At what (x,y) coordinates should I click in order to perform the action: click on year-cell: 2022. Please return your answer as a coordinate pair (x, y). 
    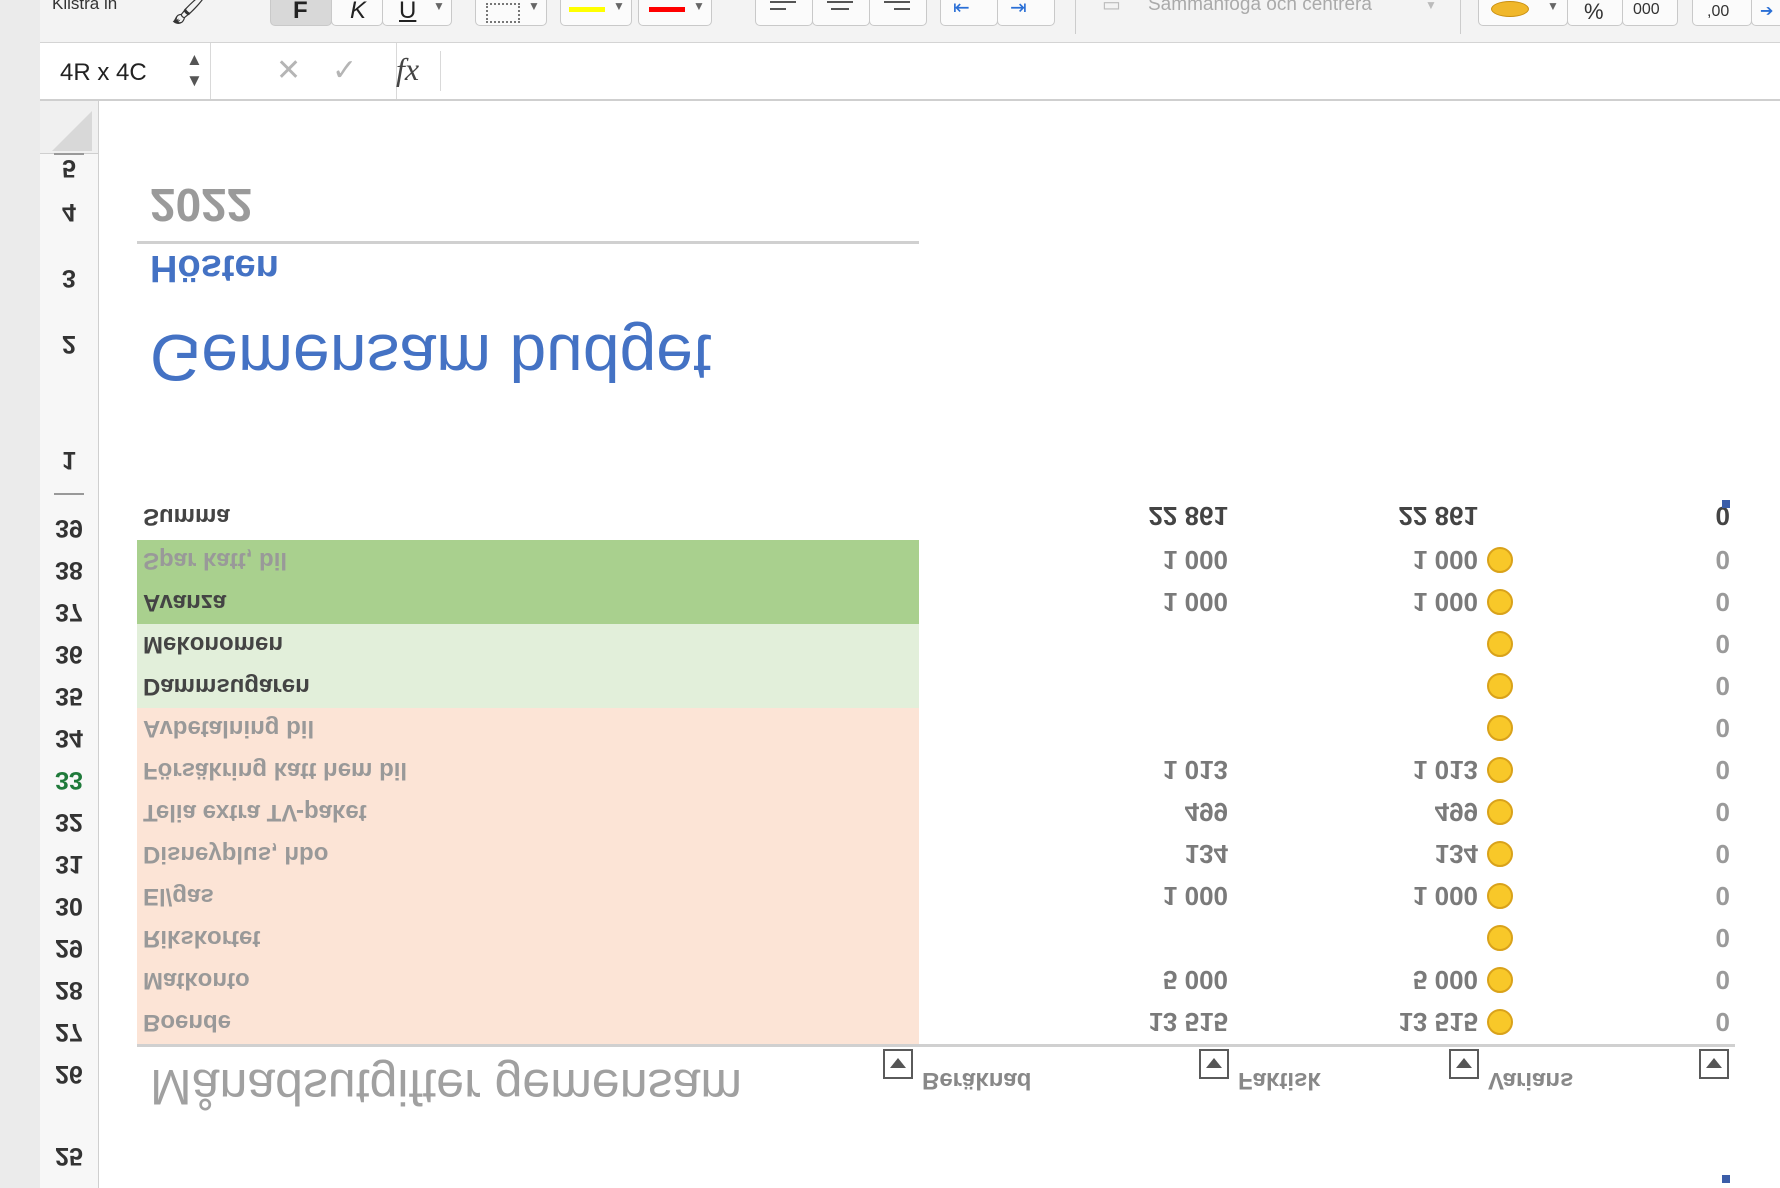
    Looking at the image, I should click on (201, 205).